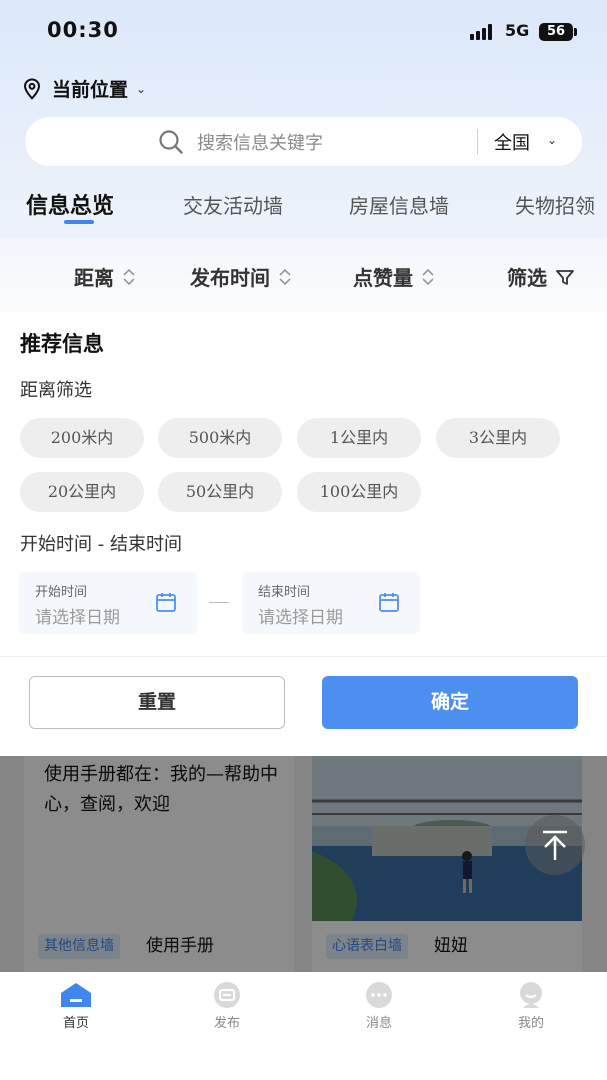  I want to click on end-date-placeholder: 请选择日期, so click(300, 618).